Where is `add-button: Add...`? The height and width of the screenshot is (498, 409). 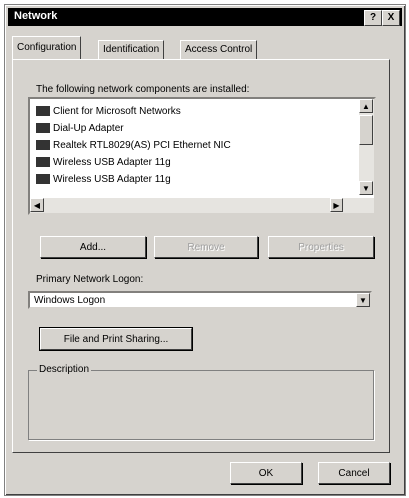 add-button: Add... is located at coordinates (93, 247).